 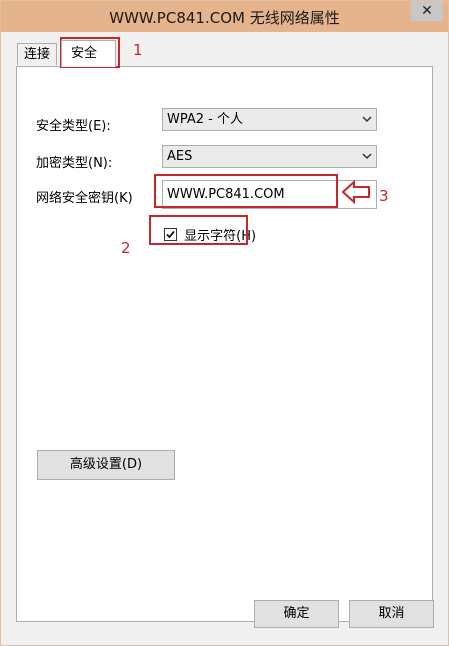 I want to click on security-type-label: 安全类型(E):, so click(x=73, y=126).